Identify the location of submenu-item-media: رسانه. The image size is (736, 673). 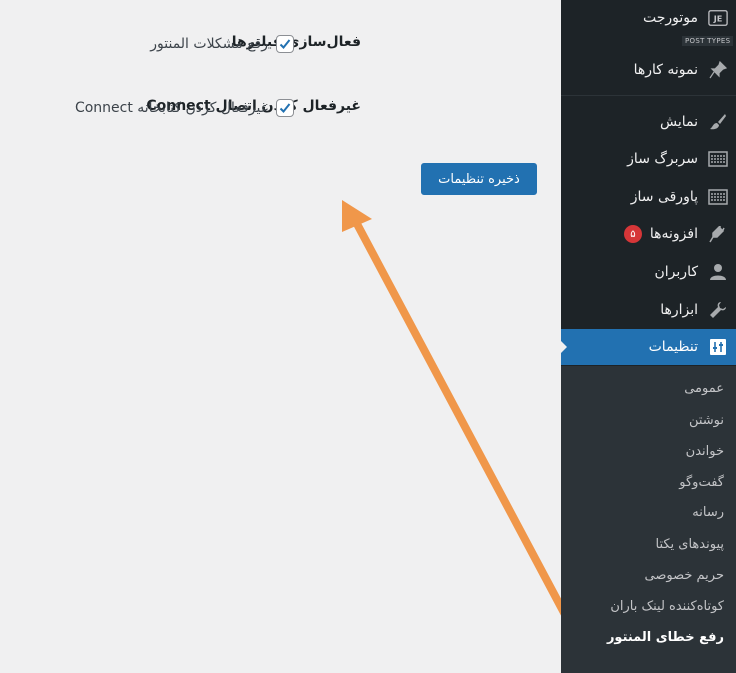
(708, 512).